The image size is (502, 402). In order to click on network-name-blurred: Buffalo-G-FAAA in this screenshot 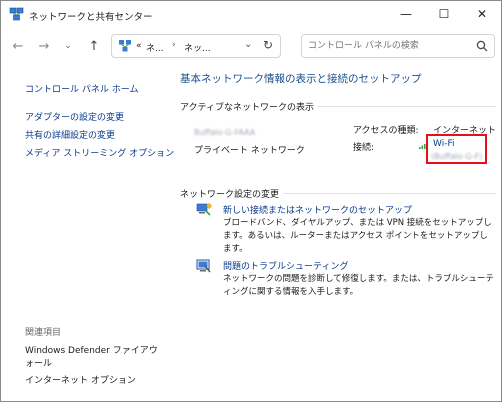, I will do `click(225, 132)`.